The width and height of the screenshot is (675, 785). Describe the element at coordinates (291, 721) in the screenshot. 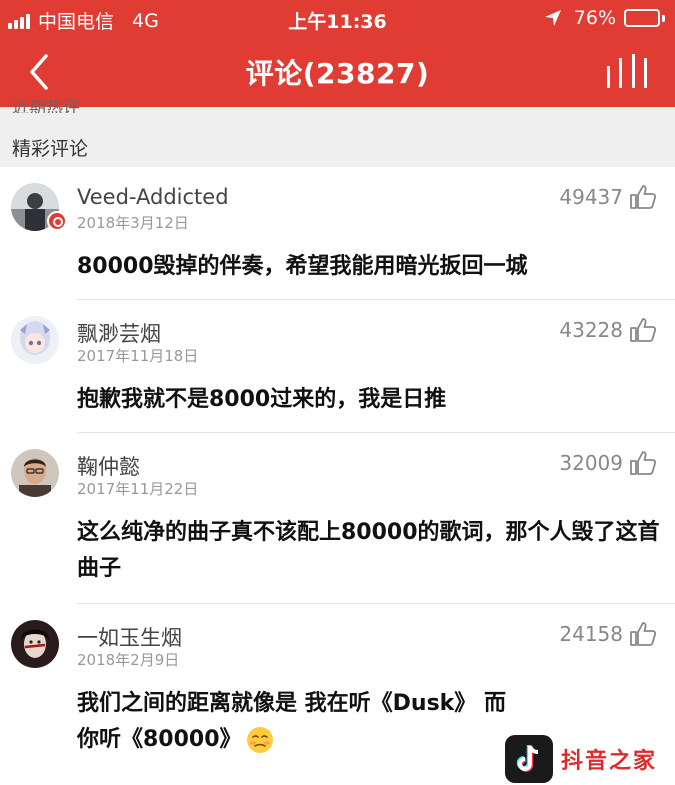

I see `comment-text-body: 我们之间的距离就像是 我在听《Dusk》 而你听《80000》` at that location.